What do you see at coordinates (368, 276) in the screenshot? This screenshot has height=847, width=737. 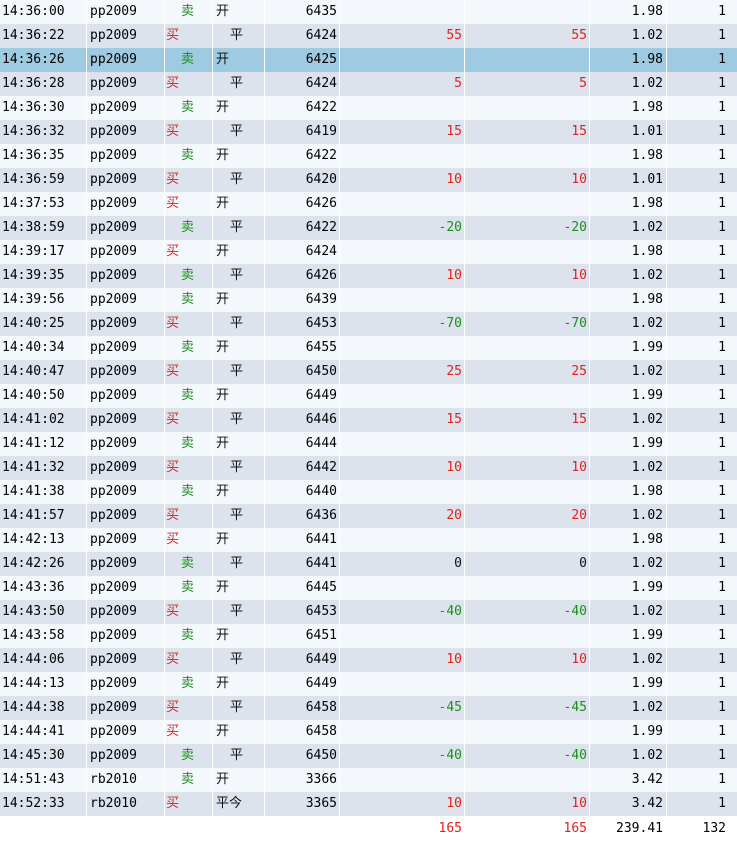 I see `table-row: 14:39:35 pp2009 卖平 6426 10 10 1.02 1` at bounding box center [368, 276].